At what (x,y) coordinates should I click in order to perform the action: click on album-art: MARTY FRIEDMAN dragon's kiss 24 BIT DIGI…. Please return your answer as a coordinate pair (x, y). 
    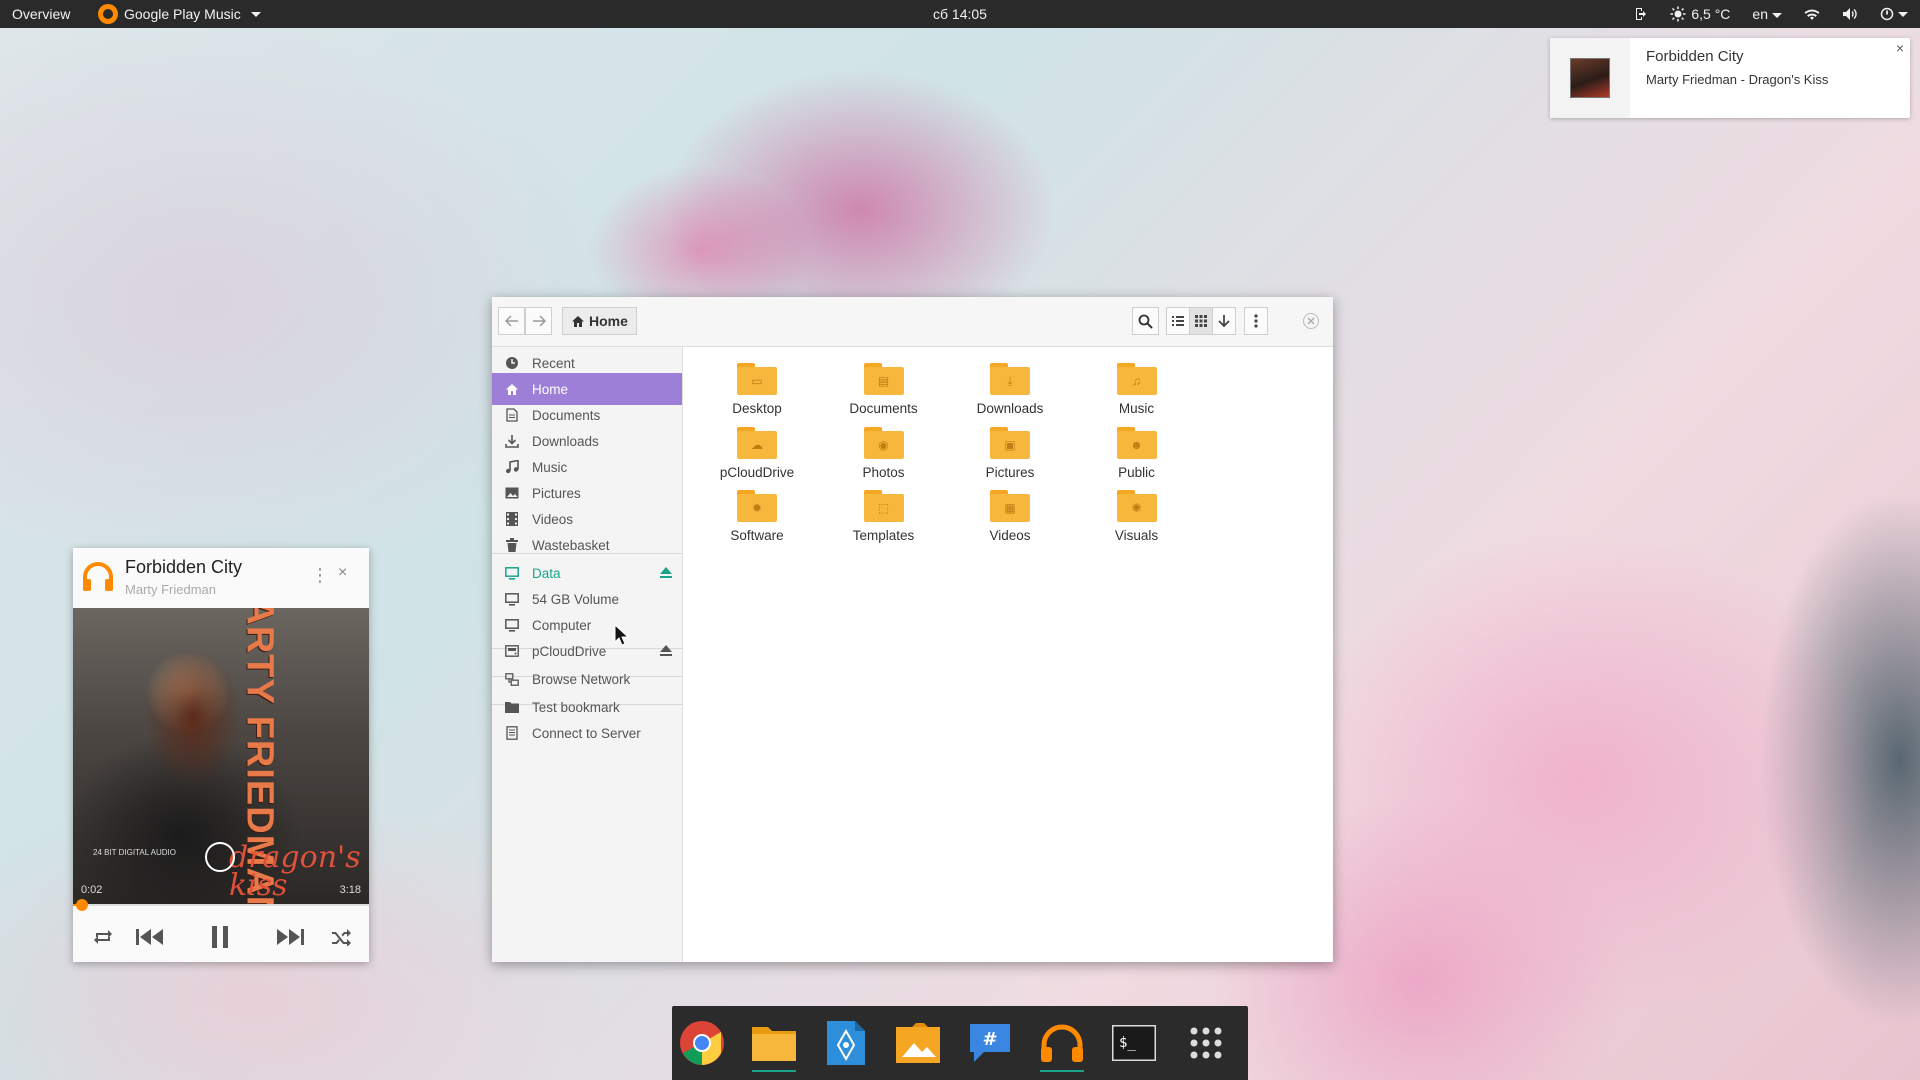
    Looking at the image, I should click on (221, 756).